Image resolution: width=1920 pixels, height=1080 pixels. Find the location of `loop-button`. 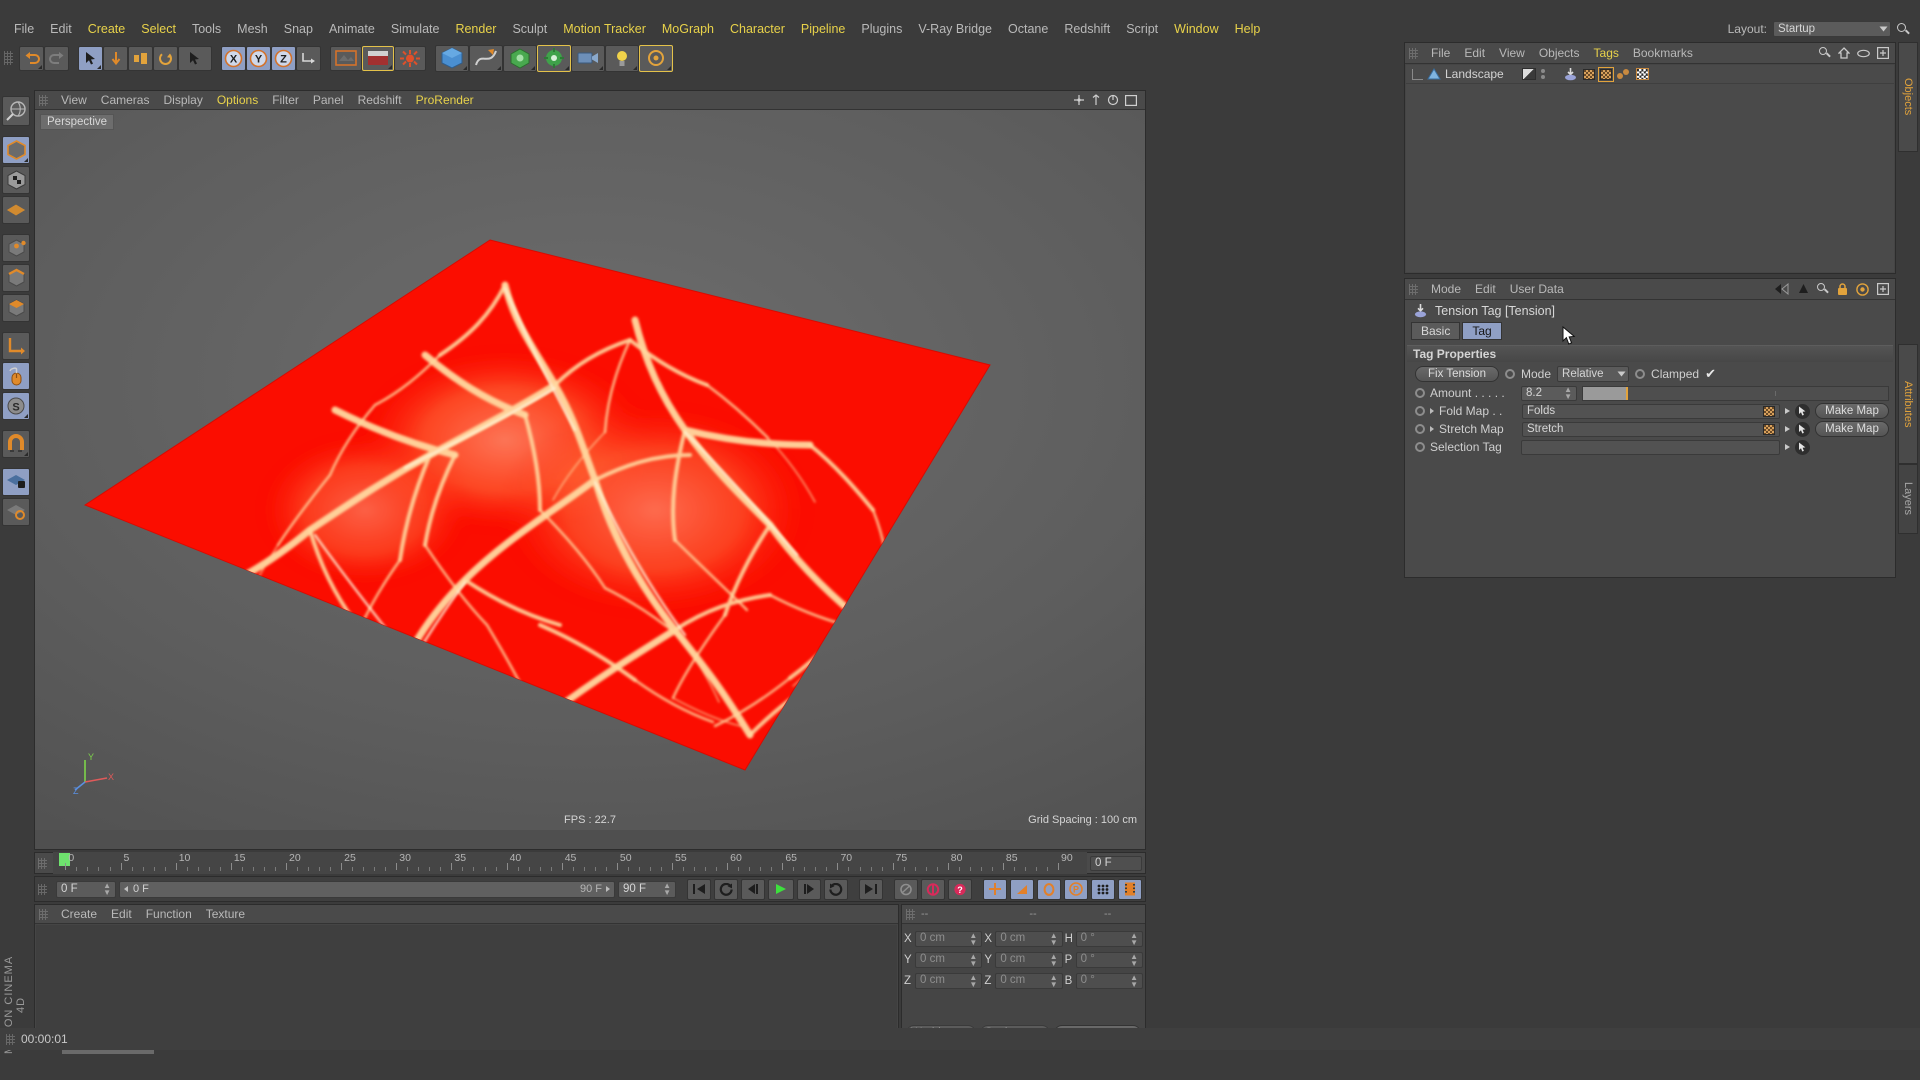

loop-button is located at coordinates (836, 889).